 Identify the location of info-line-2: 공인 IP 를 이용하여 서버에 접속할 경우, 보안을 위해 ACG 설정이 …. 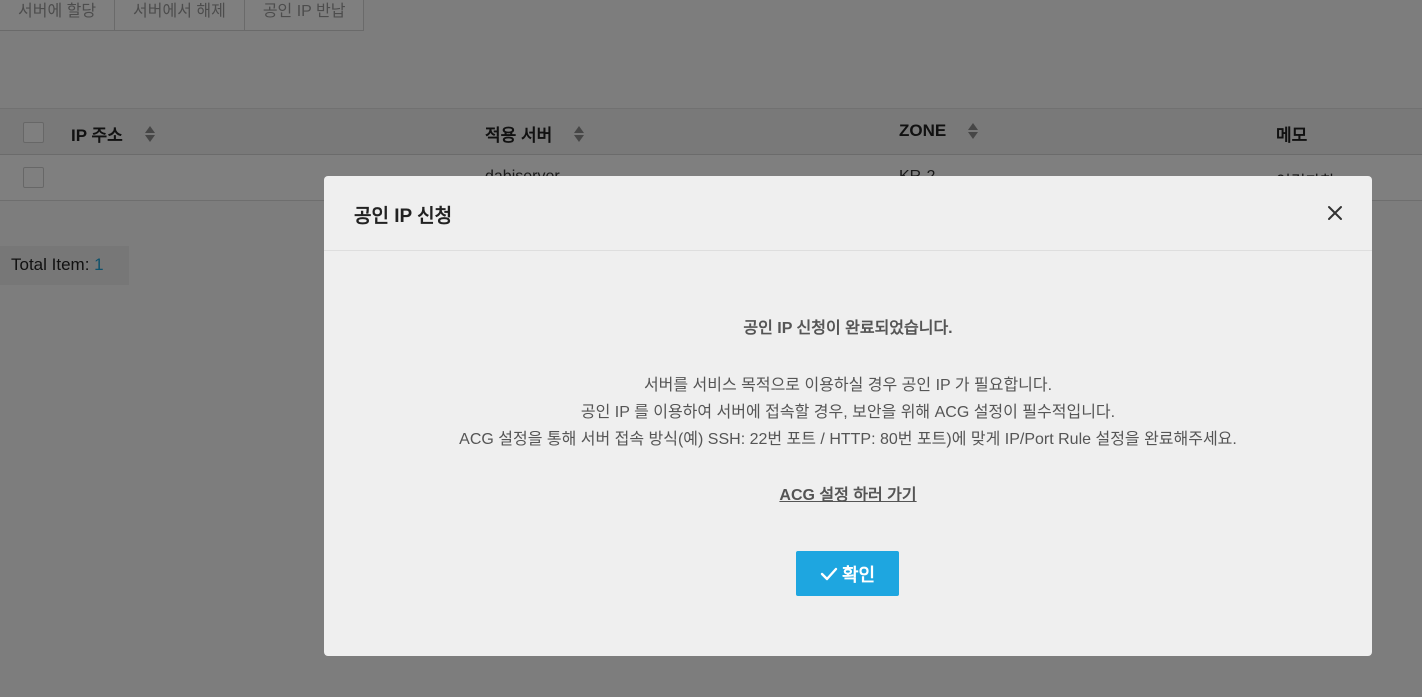
(848, 412).